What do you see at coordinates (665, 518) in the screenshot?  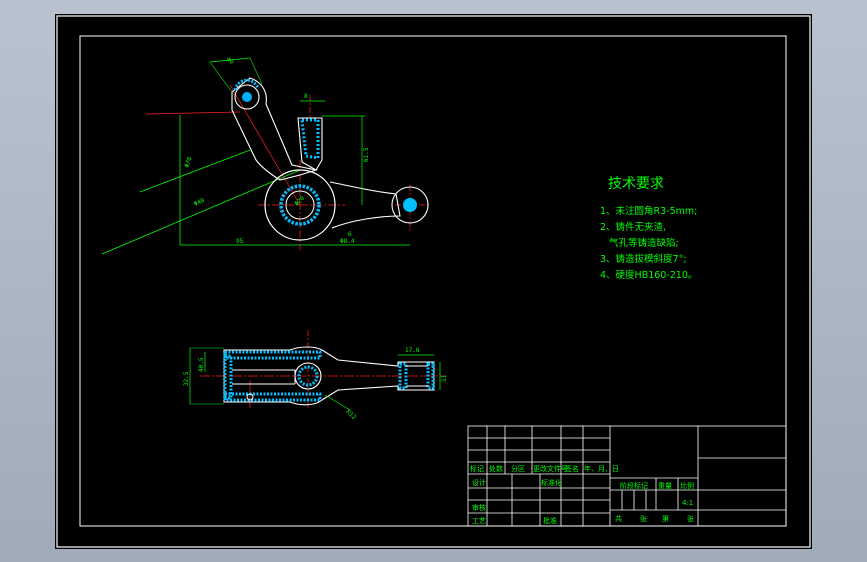 I see `tb-sheet-no: 第` at bounding box center [665, 518].